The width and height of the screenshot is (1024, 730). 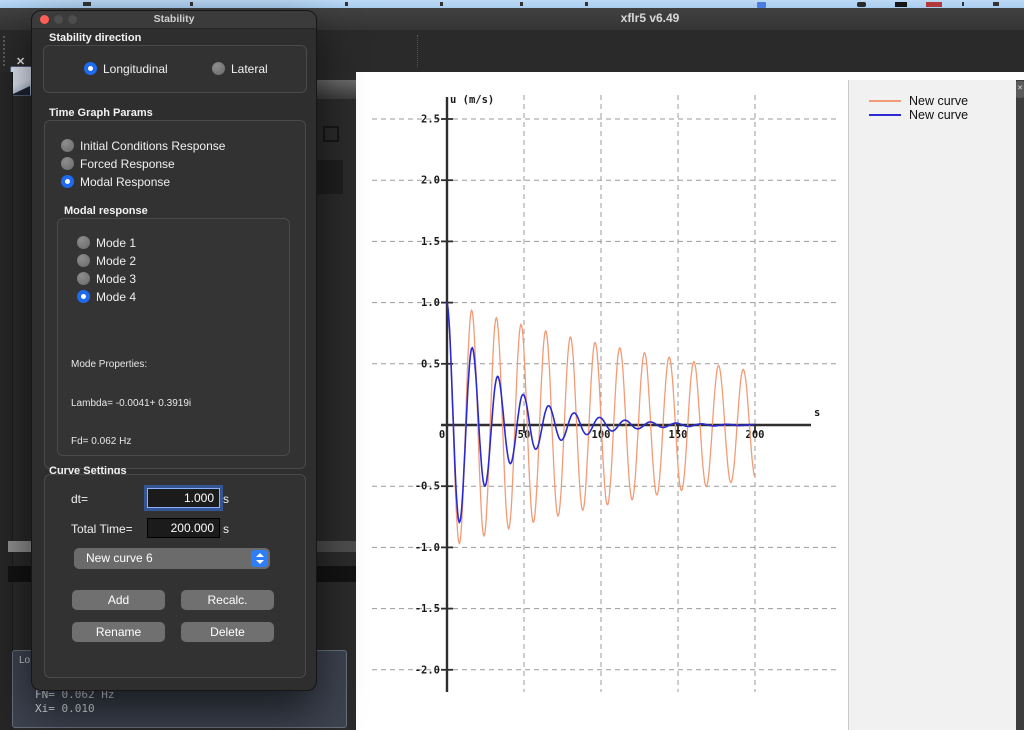 What do you see at coordinates (885, 115) in the screenshot?
I see `legend-line-blue` at bounding box center [885, 115].